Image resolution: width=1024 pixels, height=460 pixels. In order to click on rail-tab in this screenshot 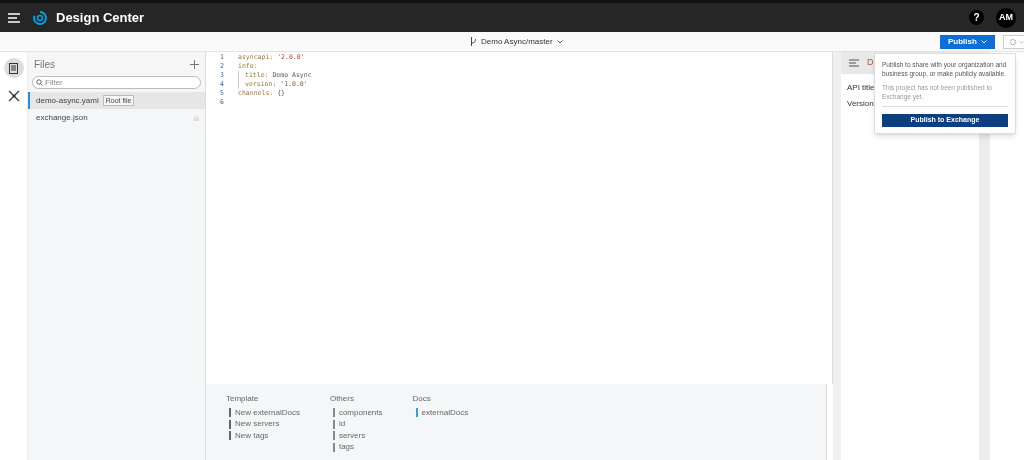, I will do `click(13, 68)`.